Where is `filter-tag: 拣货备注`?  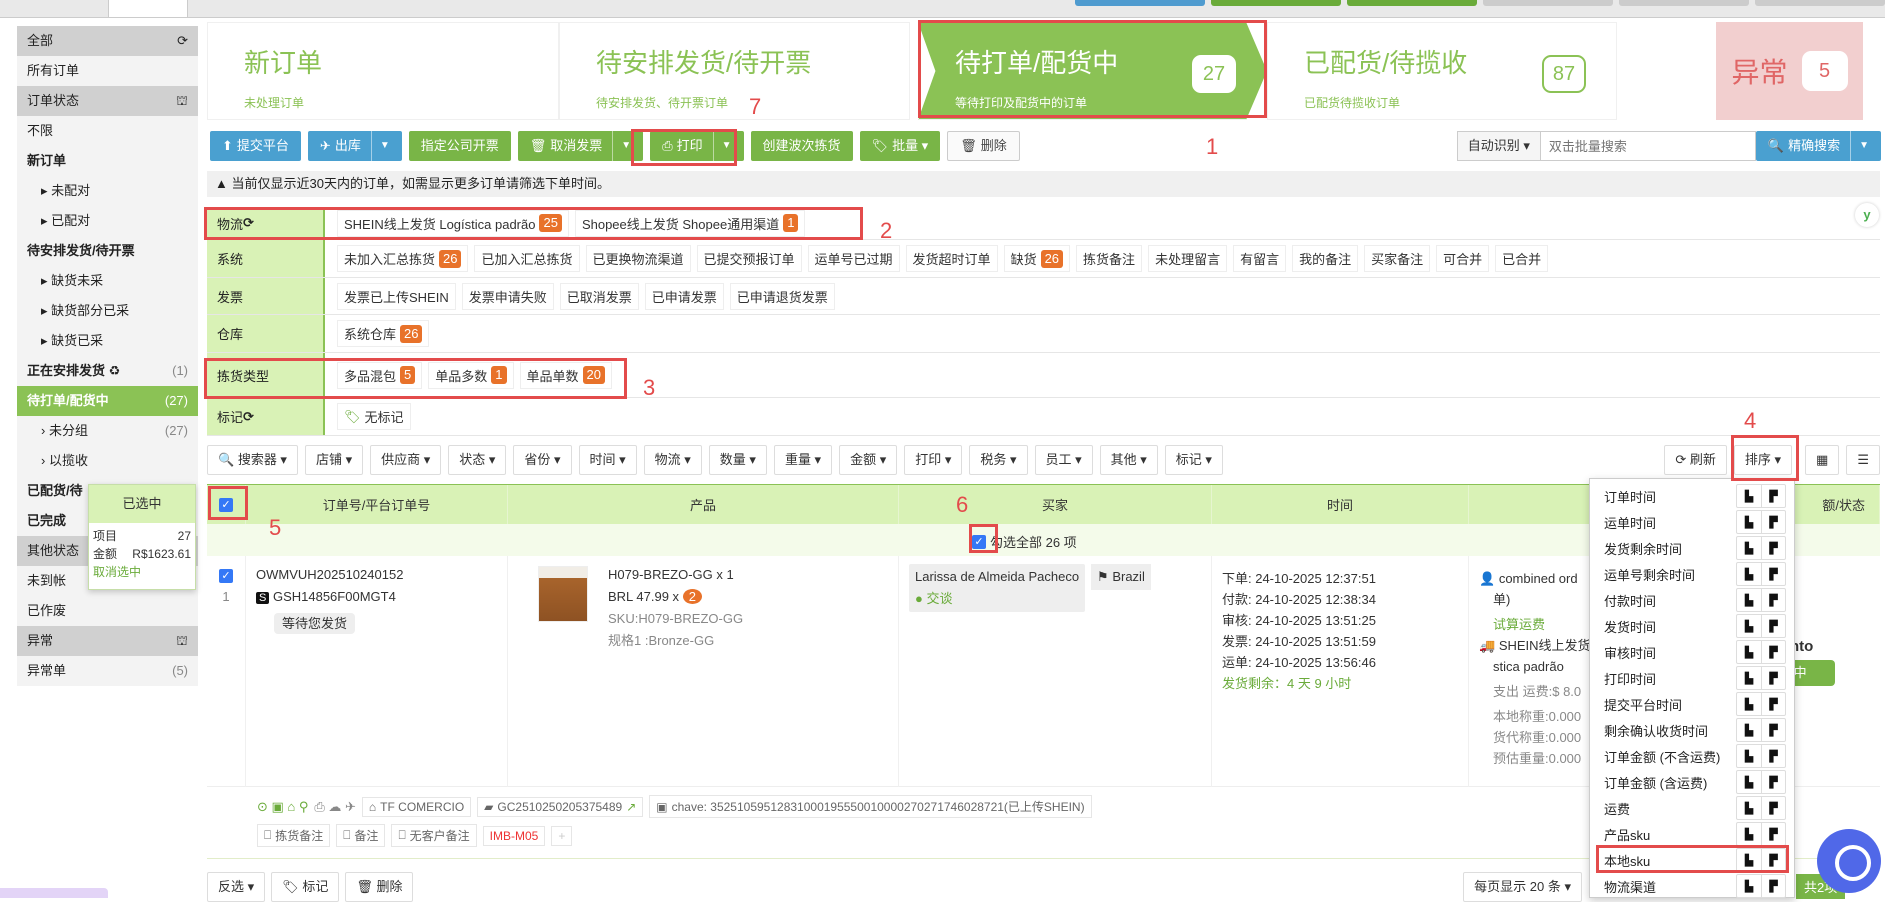
filter-tag: 拣货备注 is located at coordinates (1109, 258).